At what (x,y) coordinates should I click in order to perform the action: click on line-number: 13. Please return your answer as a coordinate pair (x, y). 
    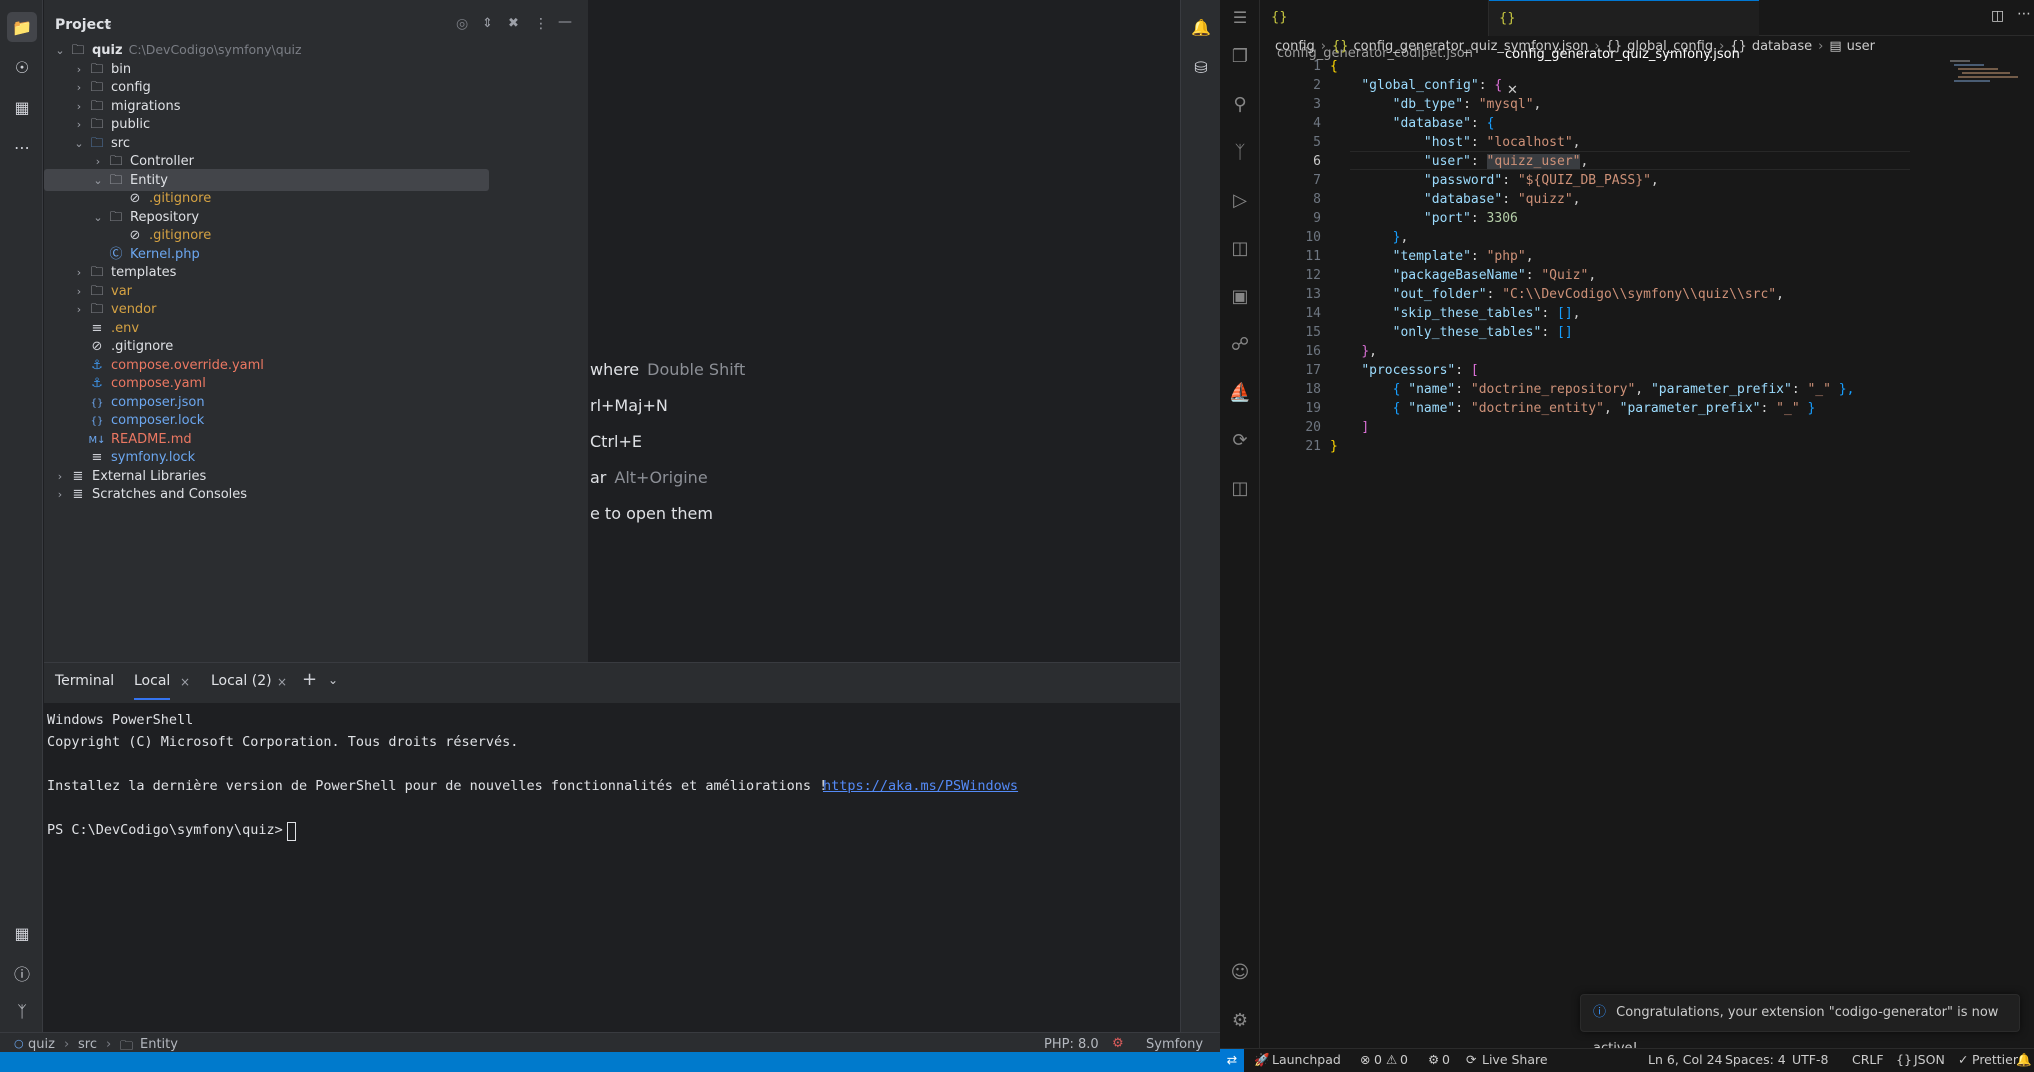
    Looking at the image, I should click on (1313, 294).